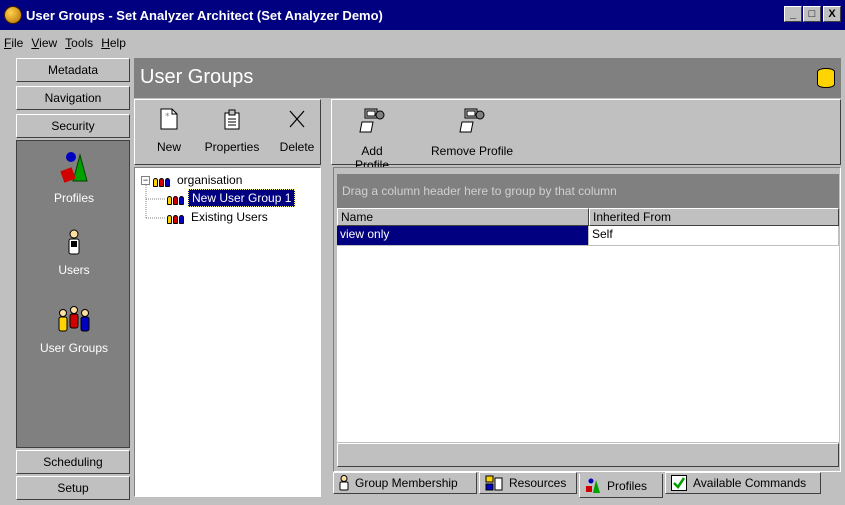  Describe the element at coordinates (528, 483) in the screenshot. I see `tab-resources: Resources` at that location.